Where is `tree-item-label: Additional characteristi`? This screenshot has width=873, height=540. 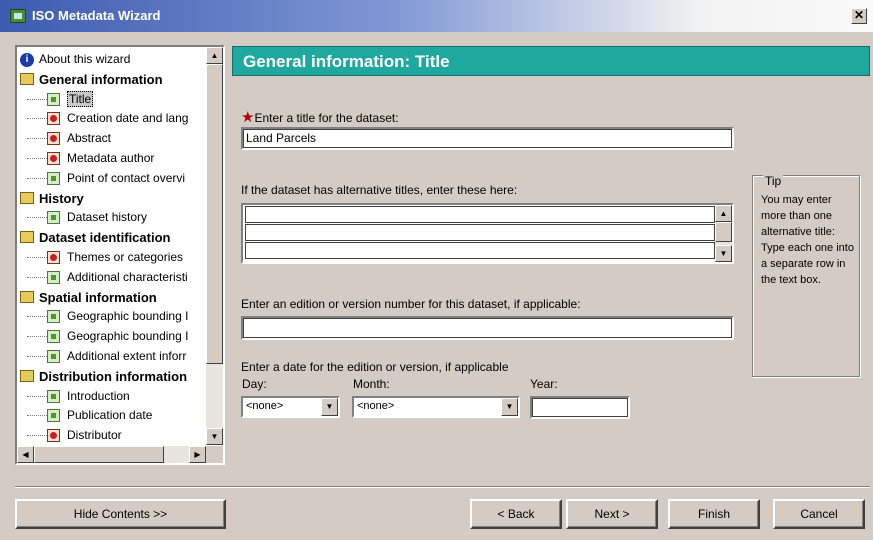 tree-item-label: Additional characteristi is located at coordinates (127, 276).